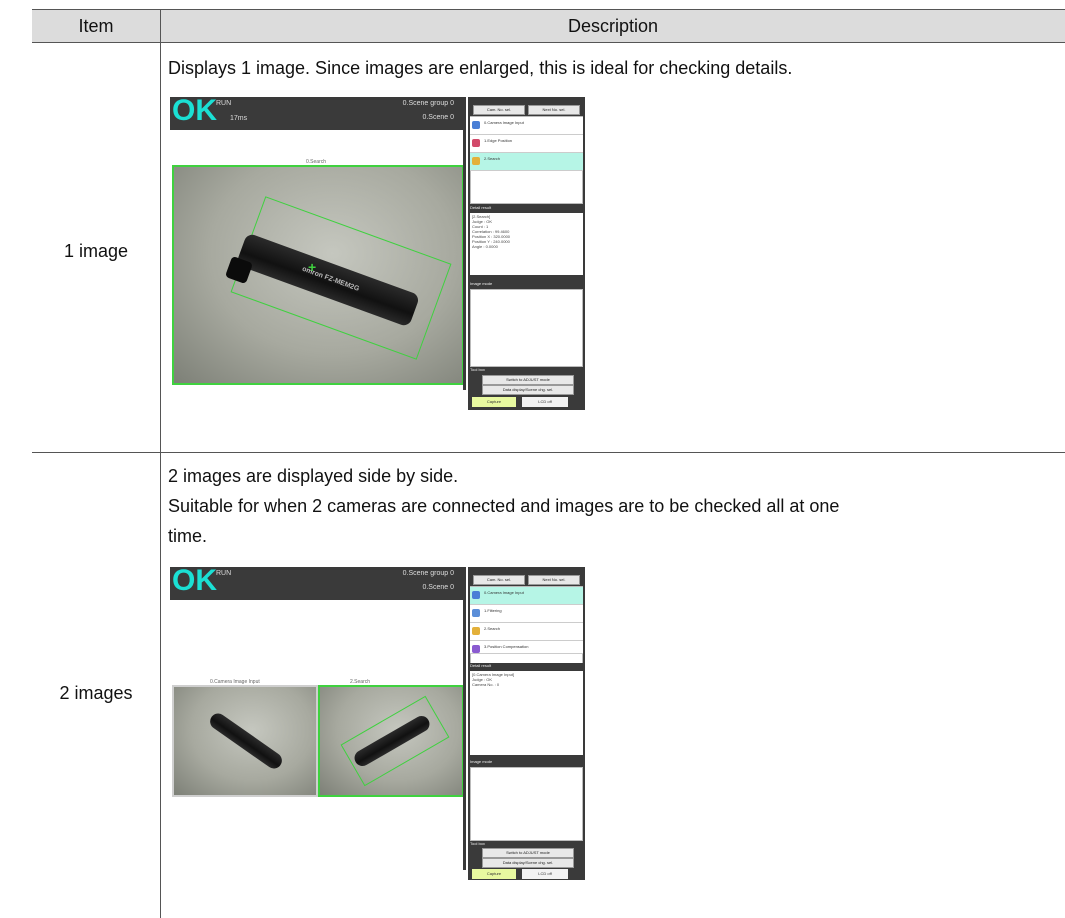 This screenshot has height=918, width=1065. Describe the element at coordinates (476, 143) in the screenshot. I see `edge-icon` at that location.